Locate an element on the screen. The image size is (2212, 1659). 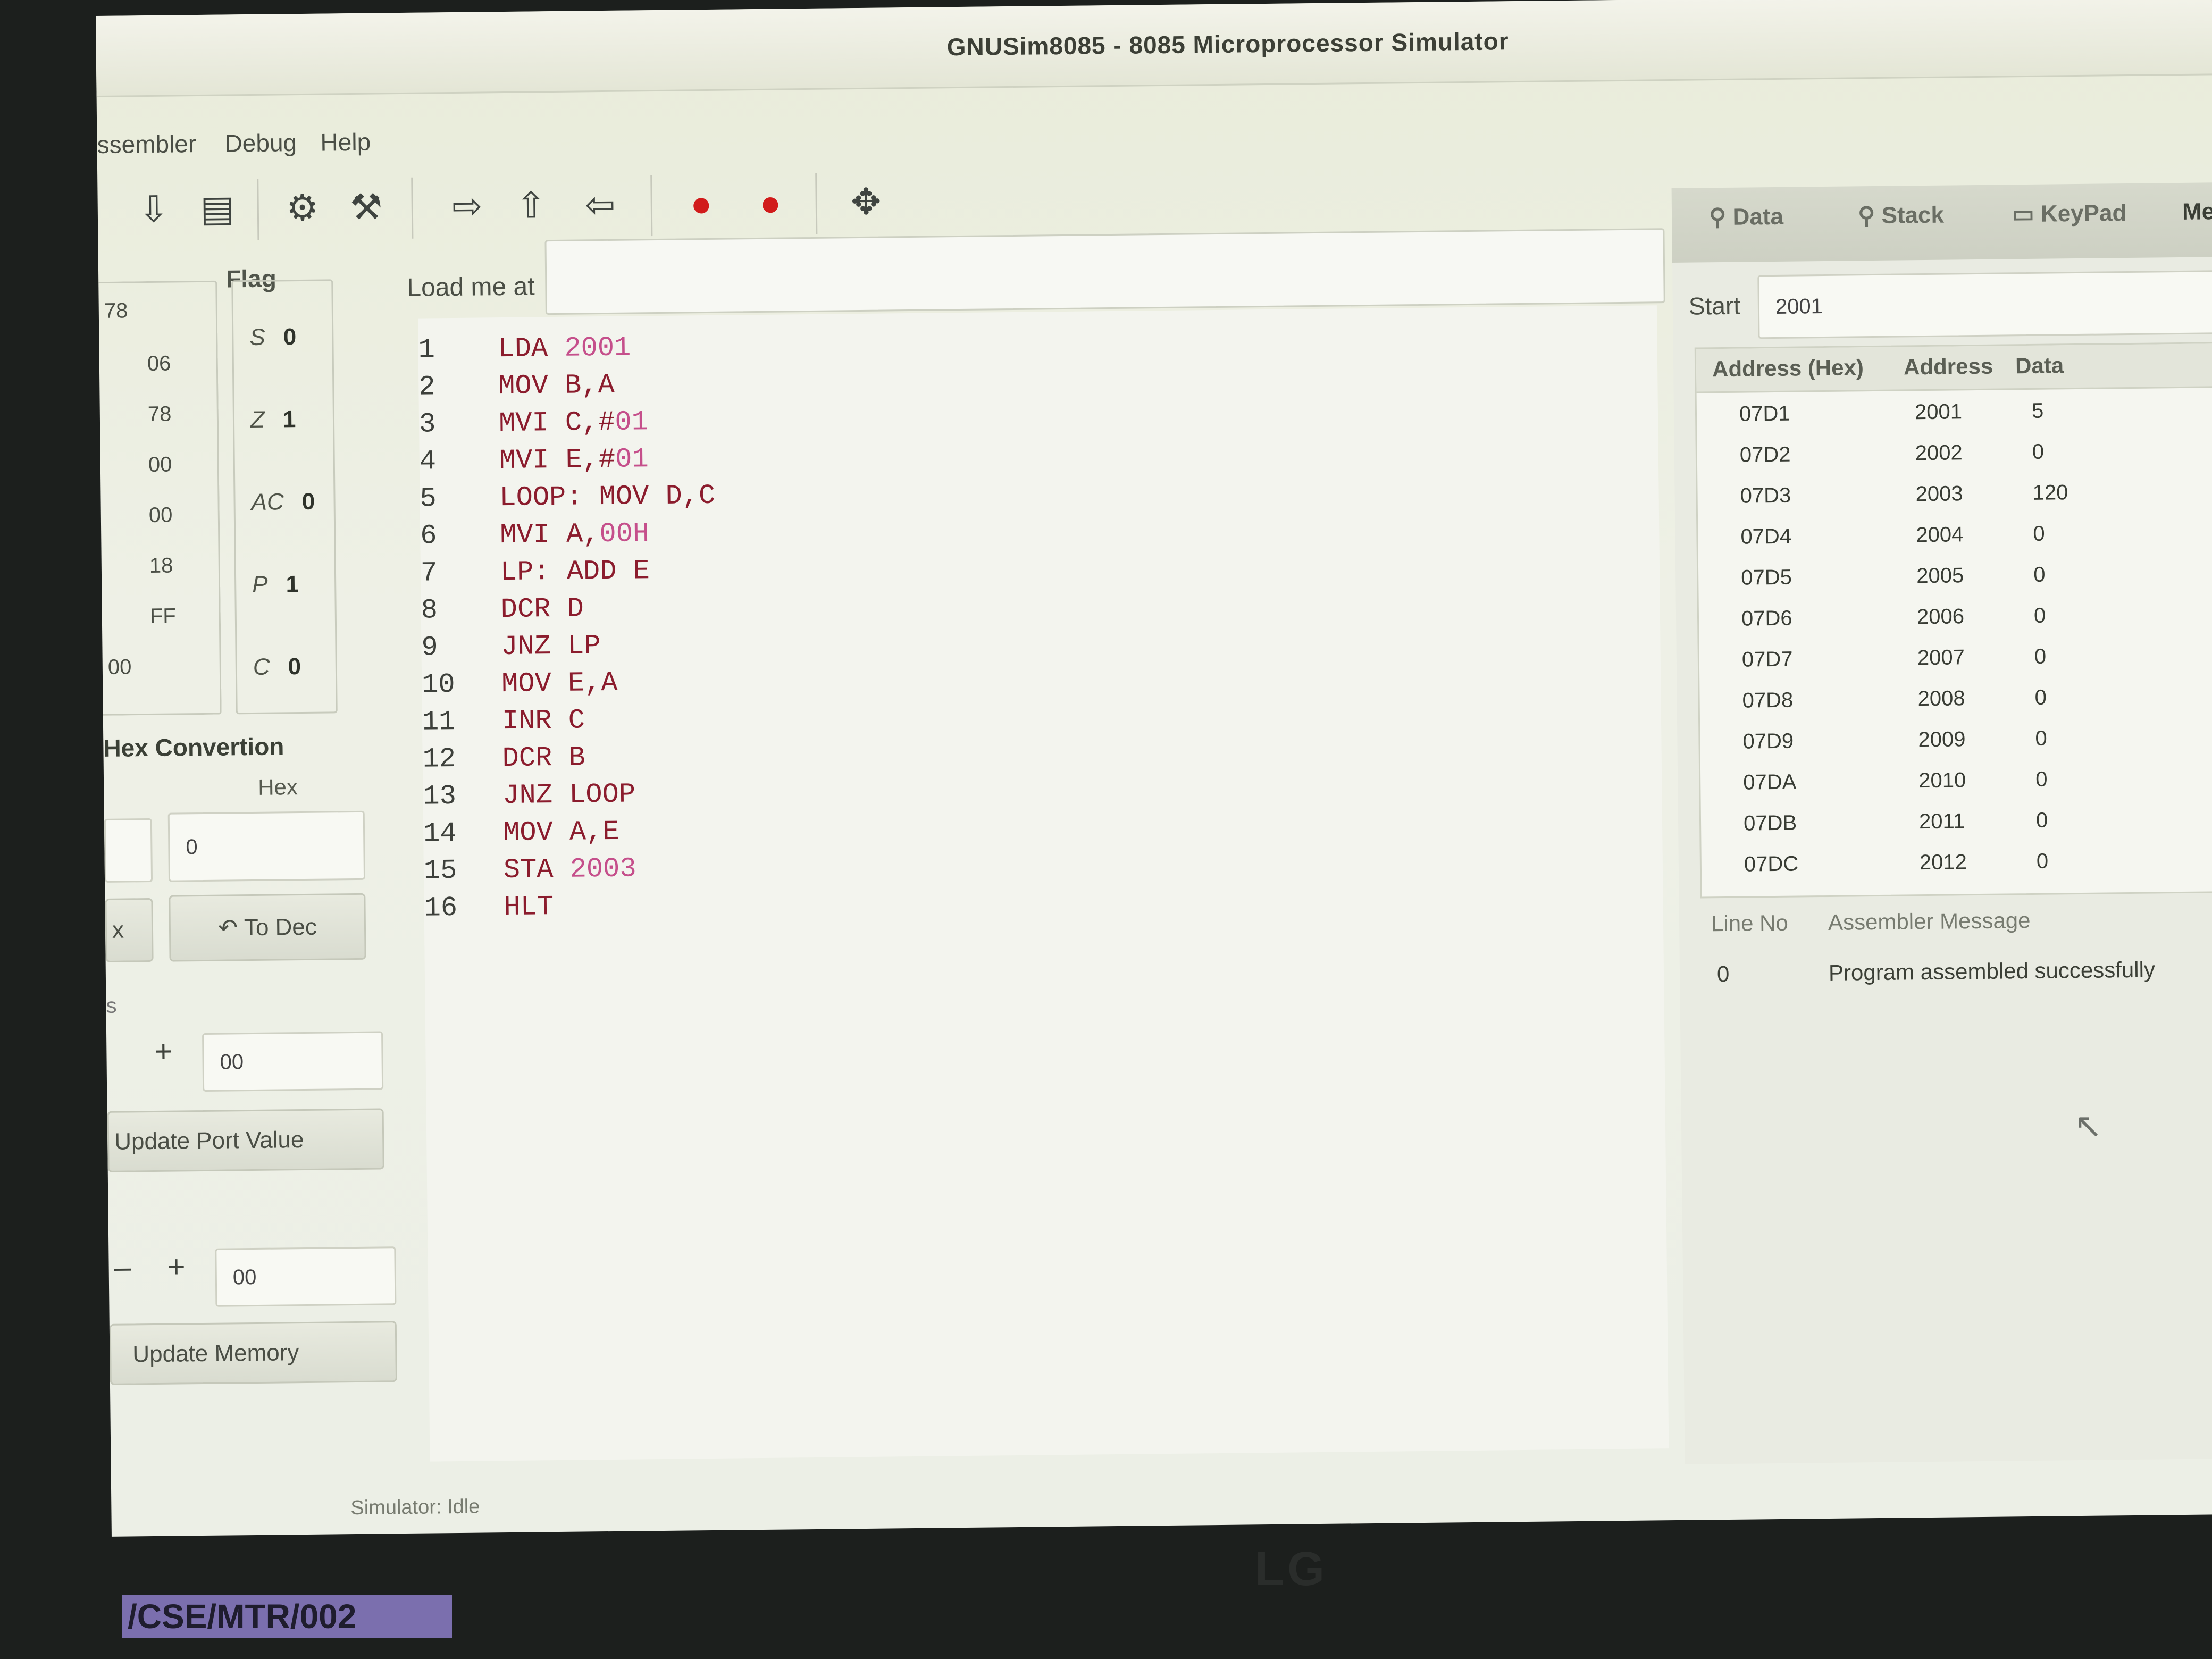
step-in-icon: ⇨ is located at coordinates (467, 206).